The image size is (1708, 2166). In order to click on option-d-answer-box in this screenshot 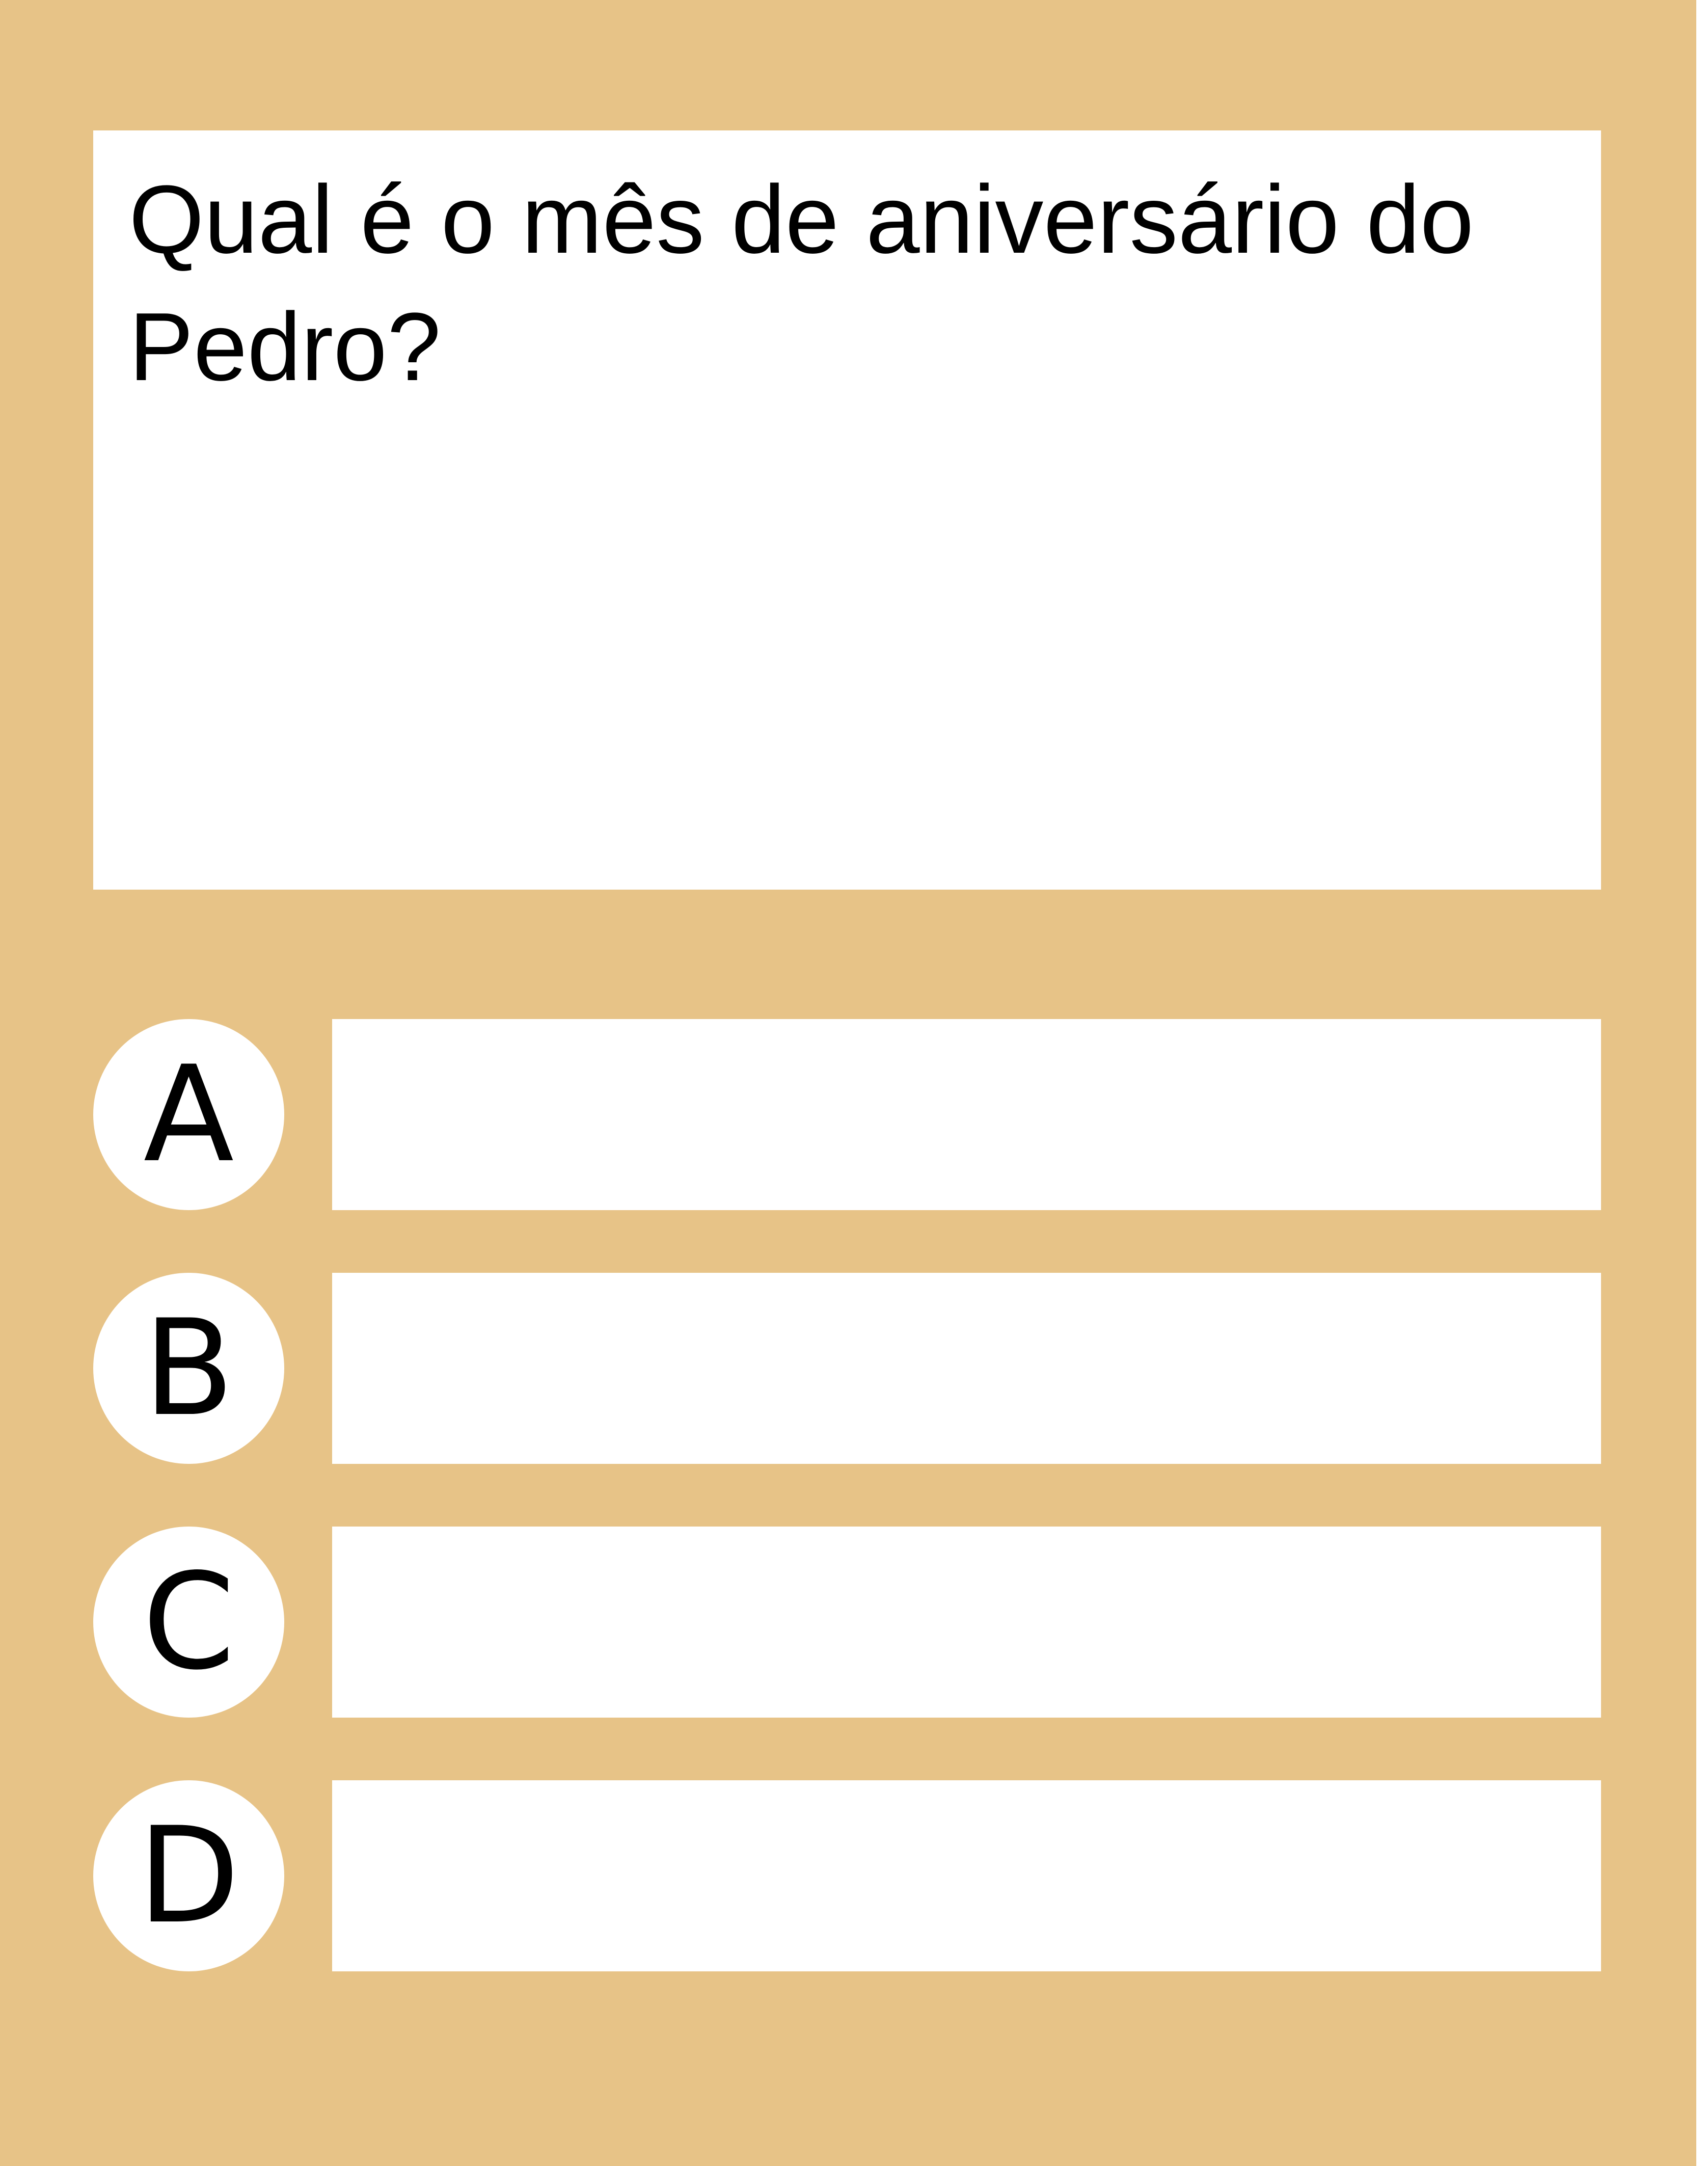, I will do `click(967, 1876)`.